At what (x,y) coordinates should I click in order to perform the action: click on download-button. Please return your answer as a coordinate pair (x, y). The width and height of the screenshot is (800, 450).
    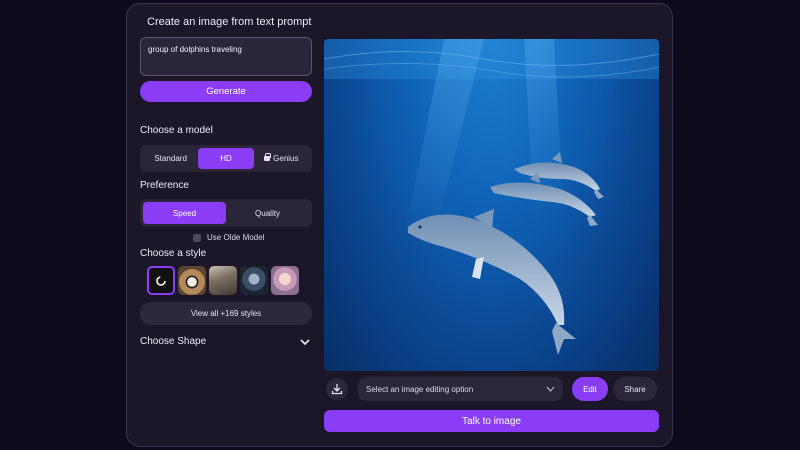
    Looking at the image, I should click on (337, 389).